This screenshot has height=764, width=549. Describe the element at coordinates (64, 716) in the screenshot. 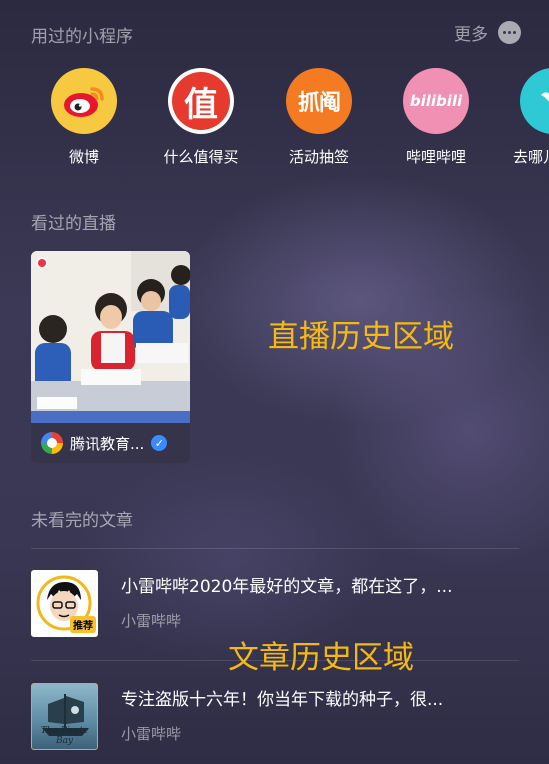

I see `article-thumbnail: The Pirate Bay` at that location.